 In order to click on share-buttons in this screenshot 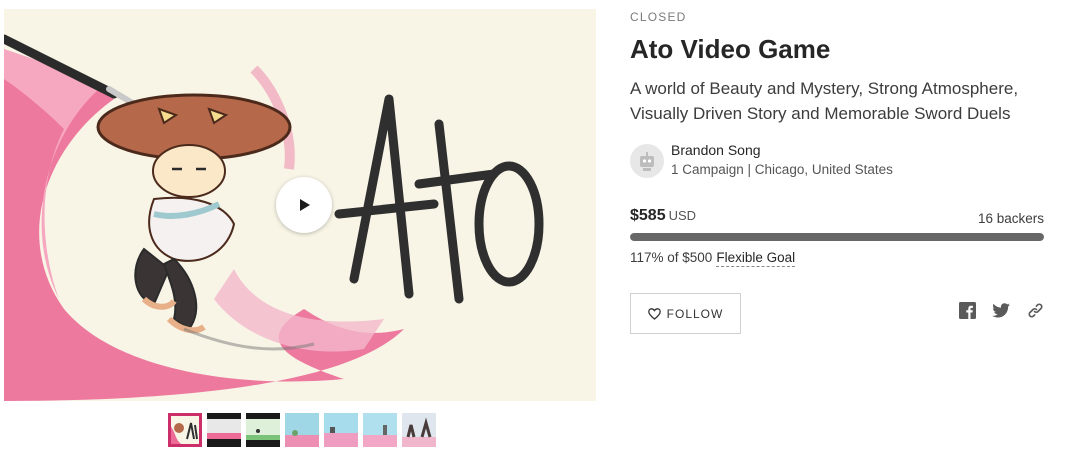, I will do `click(1001, 310)`.